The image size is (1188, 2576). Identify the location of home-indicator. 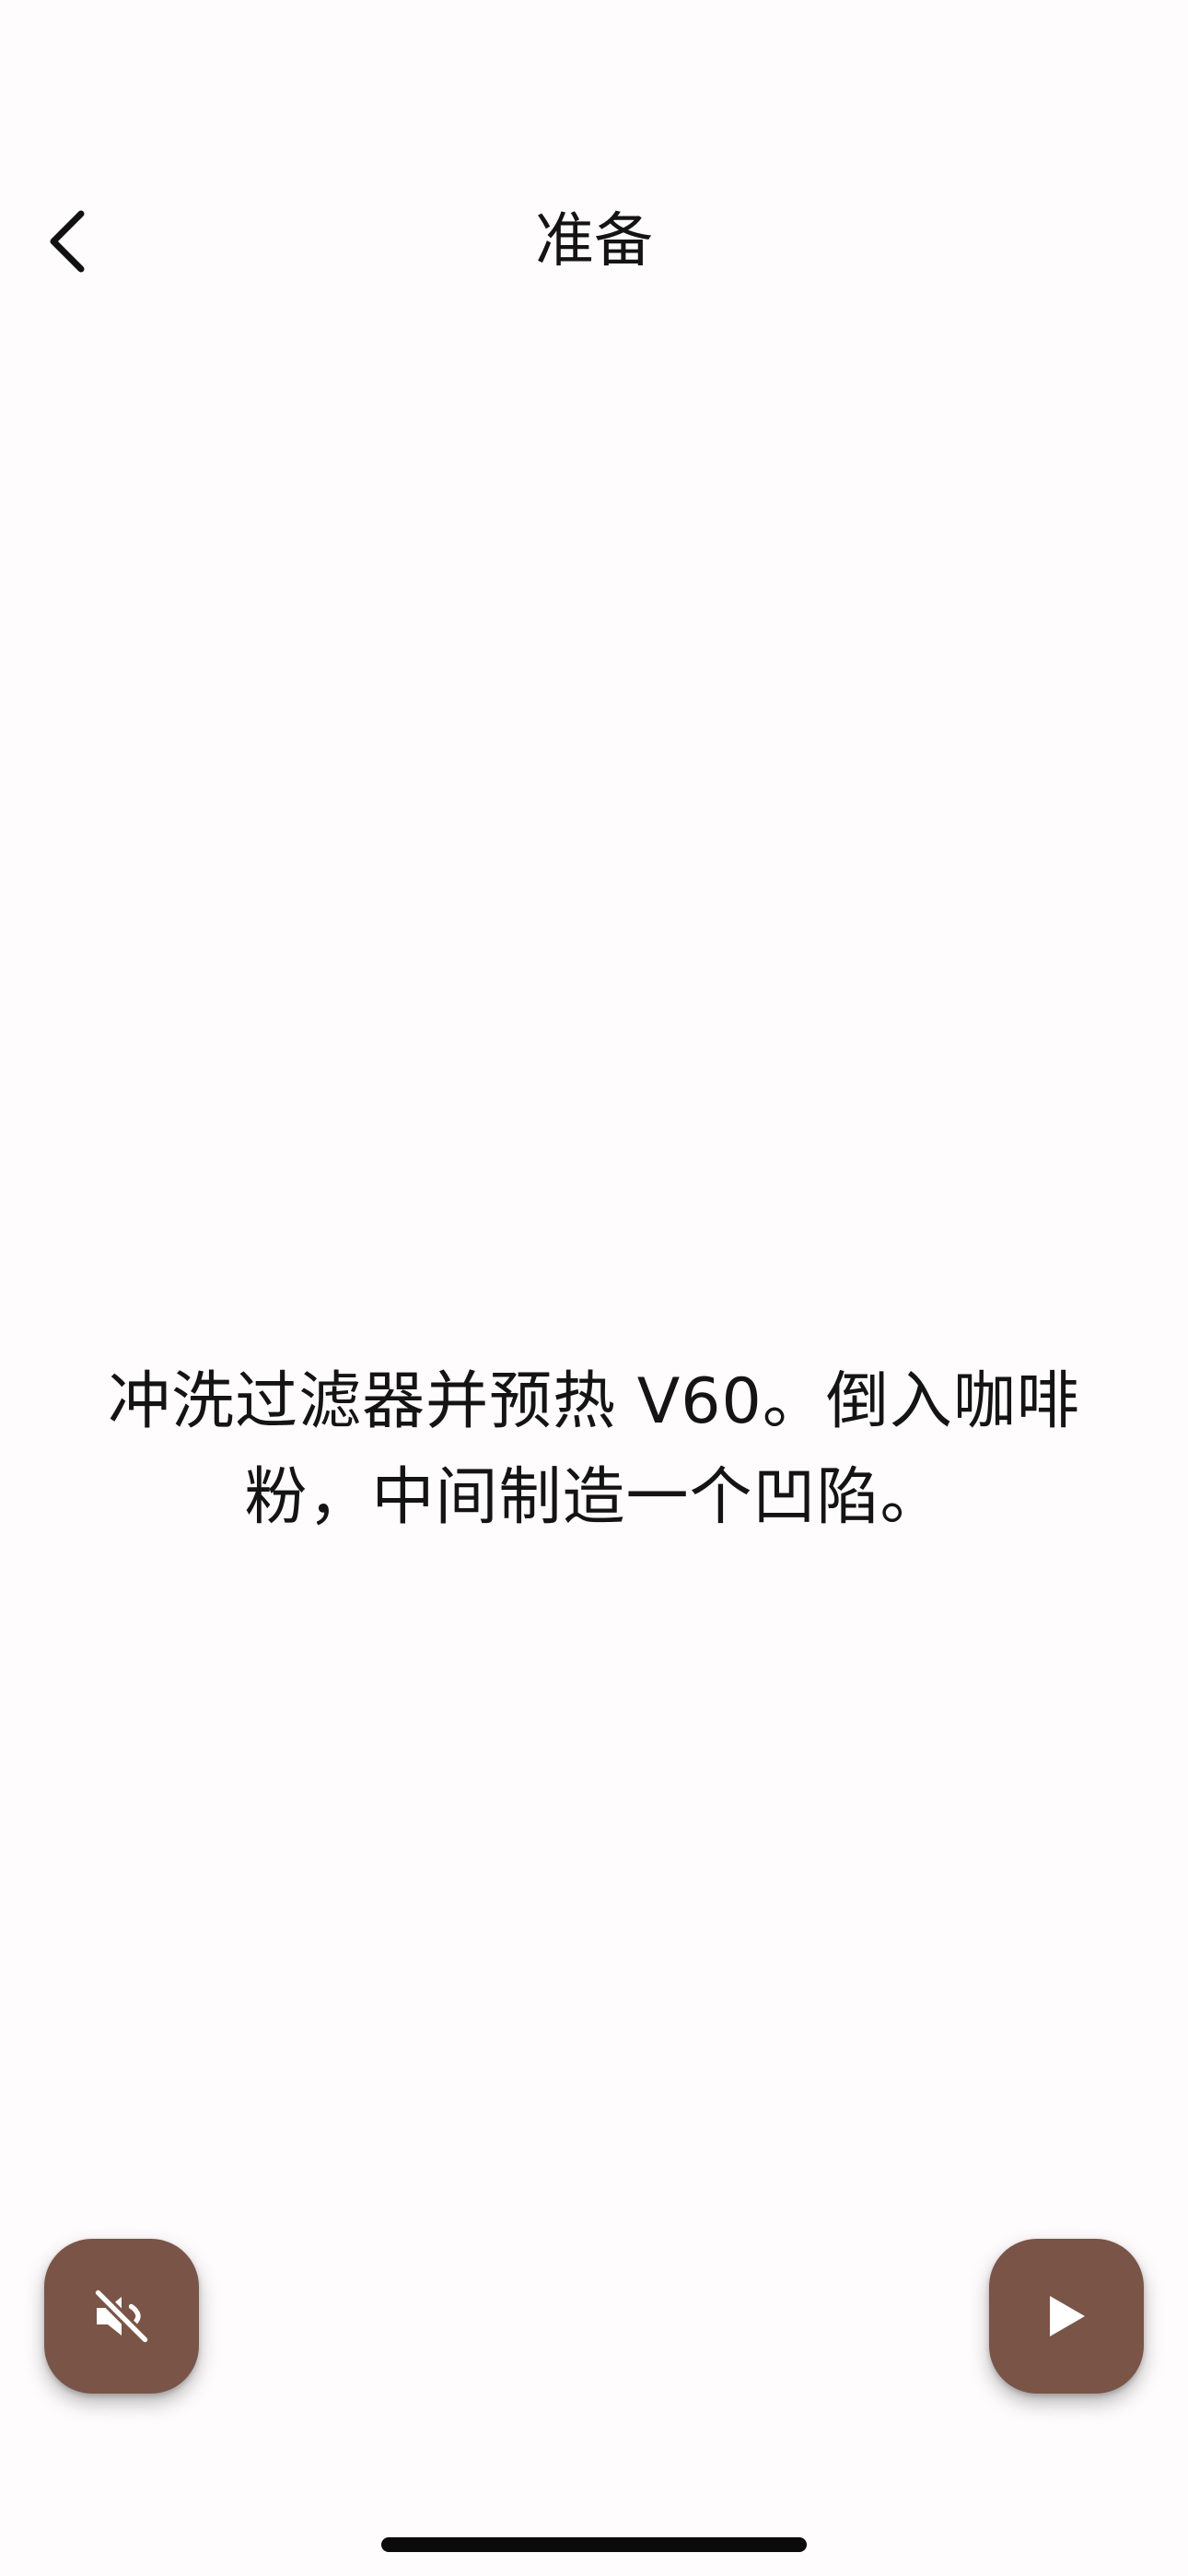
(594, 2544).